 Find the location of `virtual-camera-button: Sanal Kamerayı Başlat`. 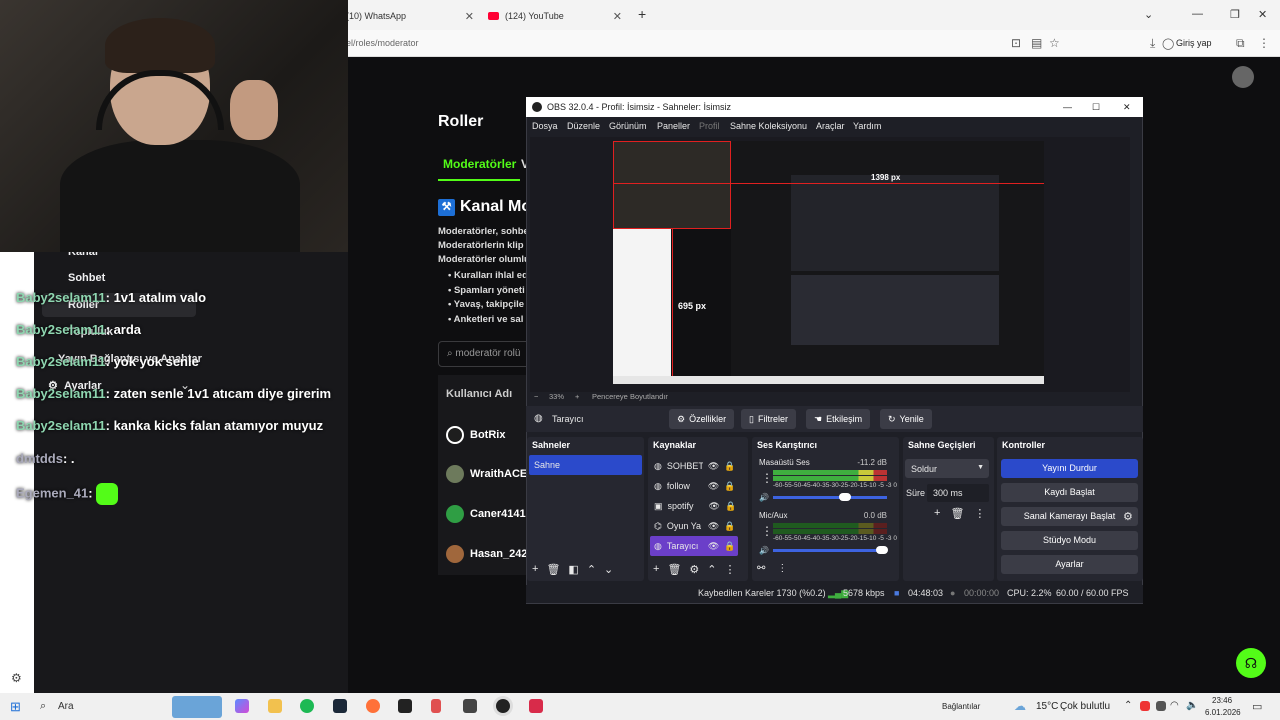

virtual-camera-button: Sanal Kamerayı Başlat is located at coordinates (1069, 516).